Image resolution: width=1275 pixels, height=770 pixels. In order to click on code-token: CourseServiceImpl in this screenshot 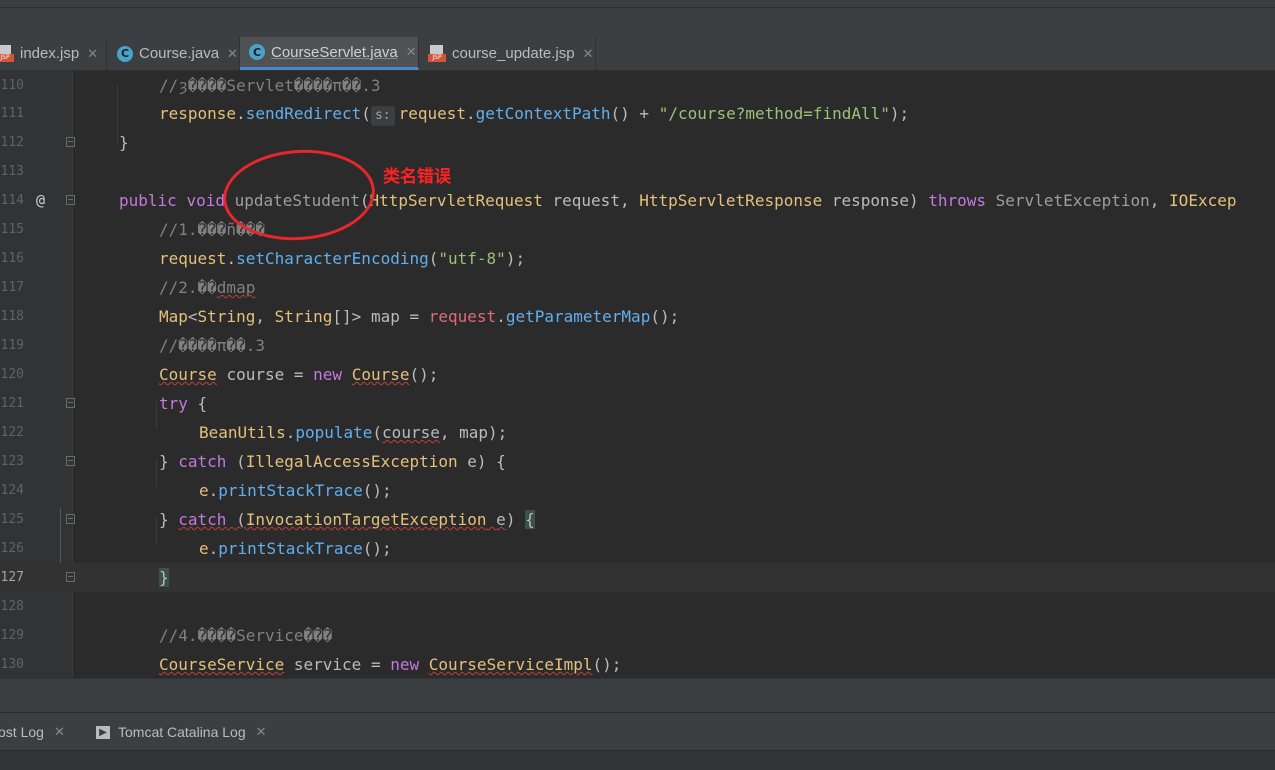, I will do `click(510, 664)`.